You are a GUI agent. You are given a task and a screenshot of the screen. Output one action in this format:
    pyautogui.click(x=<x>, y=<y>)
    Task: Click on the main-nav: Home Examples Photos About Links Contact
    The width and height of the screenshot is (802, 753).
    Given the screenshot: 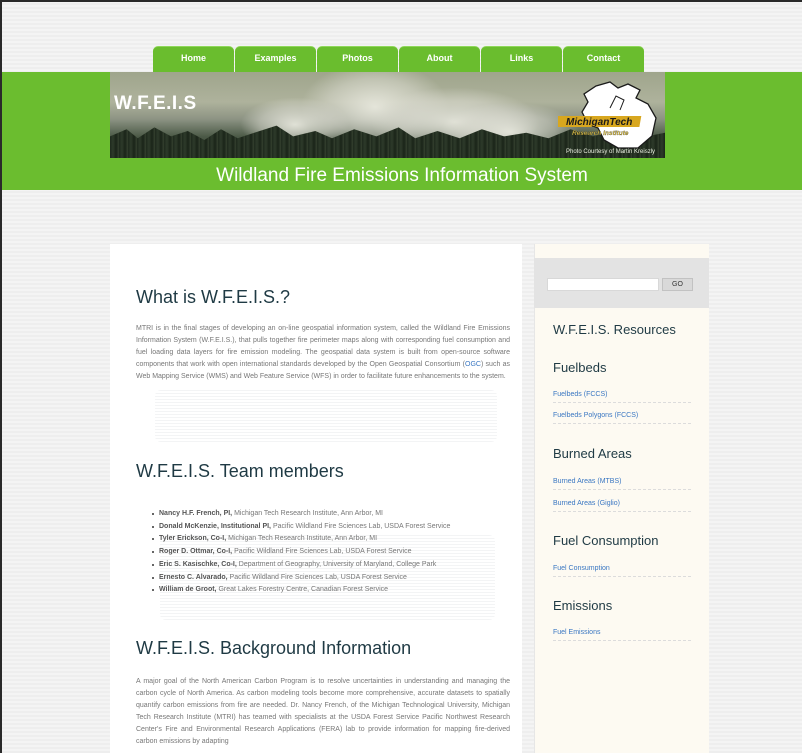 What is the action you would take?
    pyautogui.click(x=399, y=59)
    